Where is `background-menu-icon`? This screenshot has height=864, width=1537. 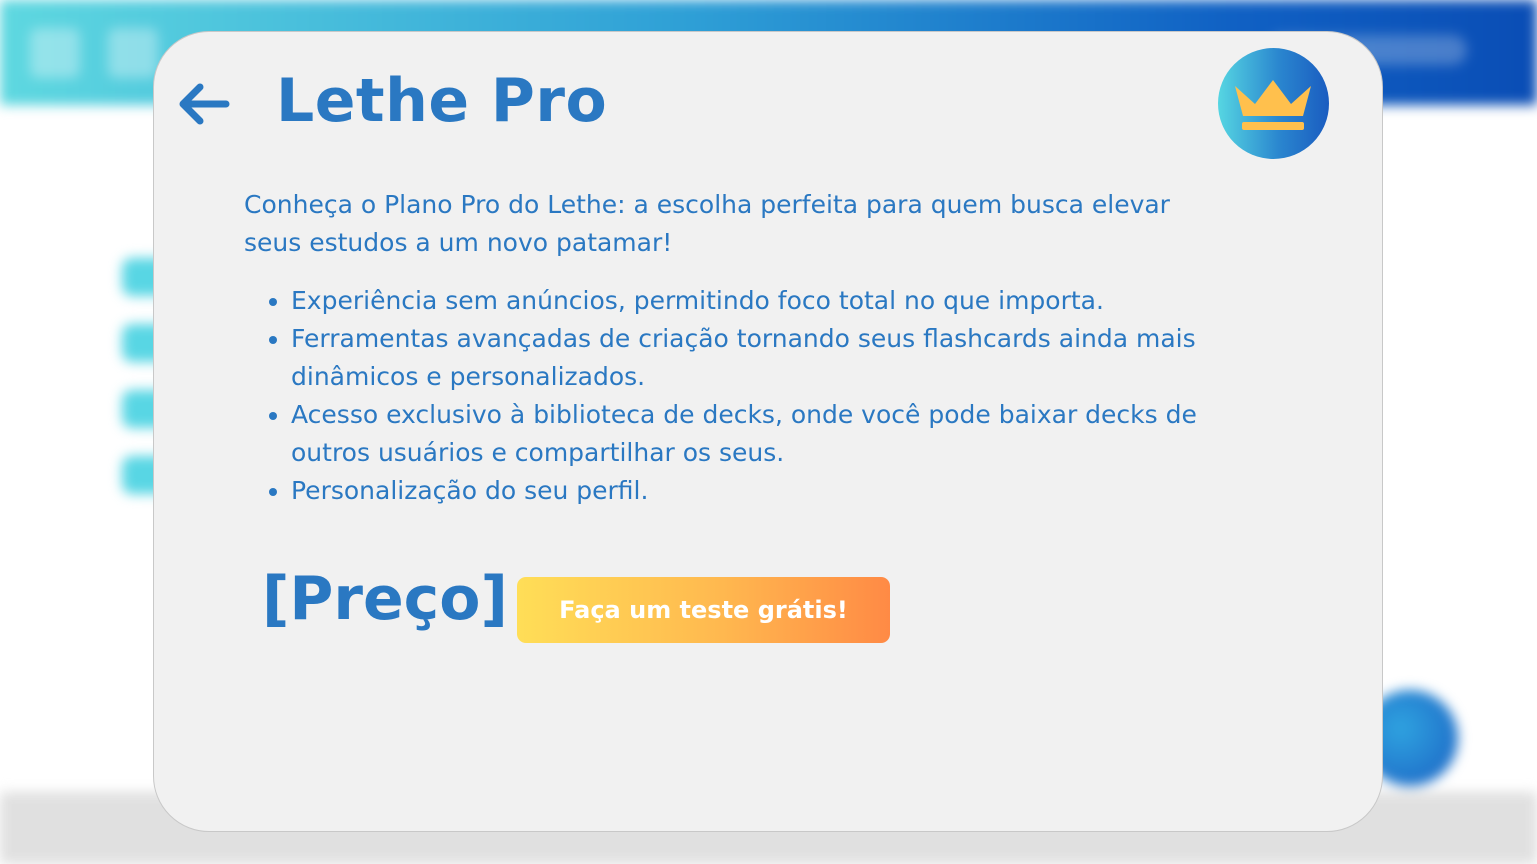
background-menu-icon is located at coordinates (55, 53).